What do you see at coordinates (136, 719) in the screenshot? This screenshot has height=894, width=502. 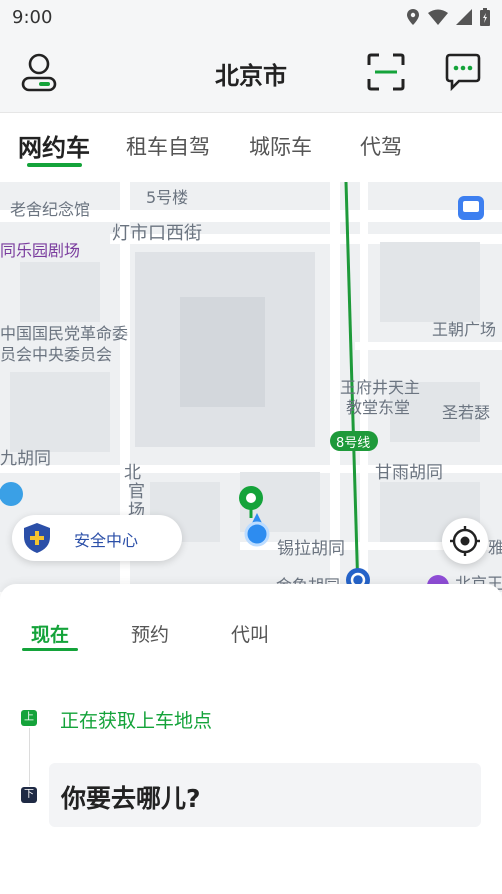 I see `pickup-location: 正在获取上车地点` at bounding box center [136, 719].